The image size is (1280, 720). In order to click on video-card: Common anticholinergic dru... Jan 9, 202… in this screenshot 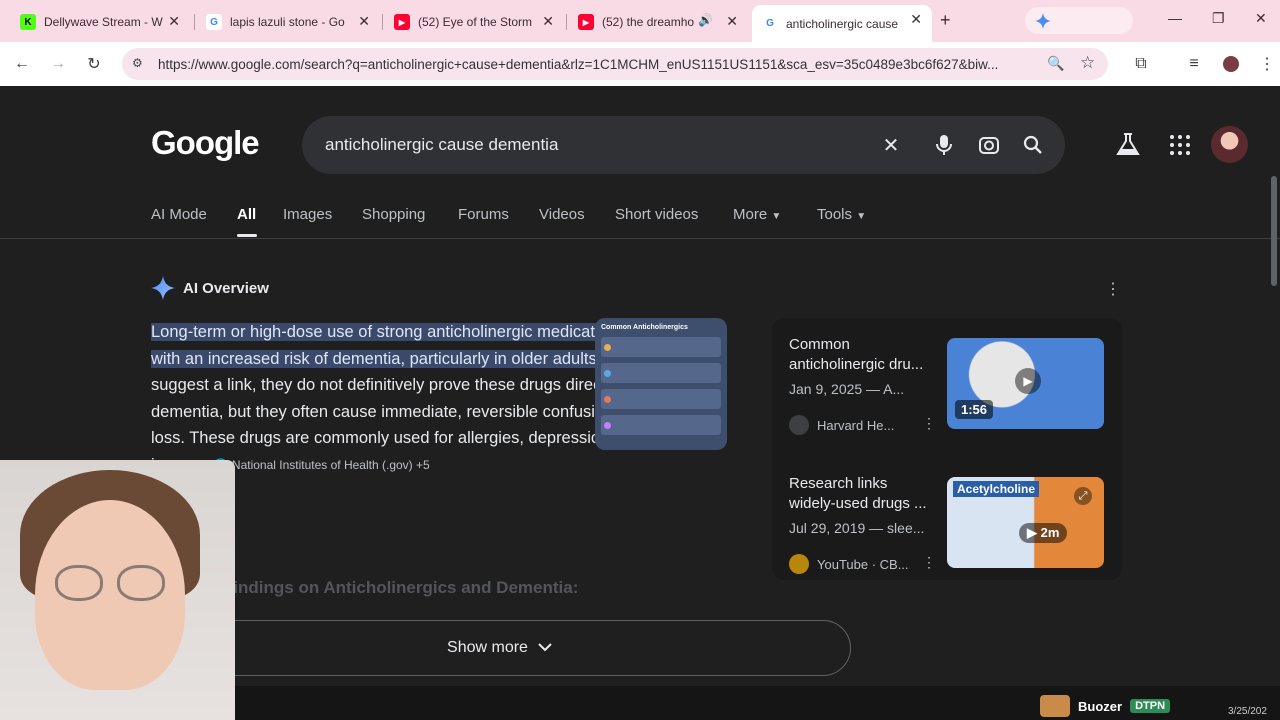, I will do `click(954, 390)`.